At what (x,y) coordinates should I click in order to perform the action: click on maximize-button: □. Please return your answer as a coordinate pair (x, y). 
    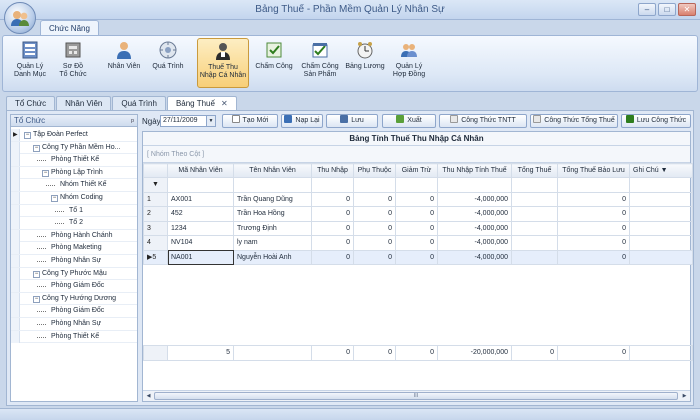
    Looking at the image, I should click on (667, 9).